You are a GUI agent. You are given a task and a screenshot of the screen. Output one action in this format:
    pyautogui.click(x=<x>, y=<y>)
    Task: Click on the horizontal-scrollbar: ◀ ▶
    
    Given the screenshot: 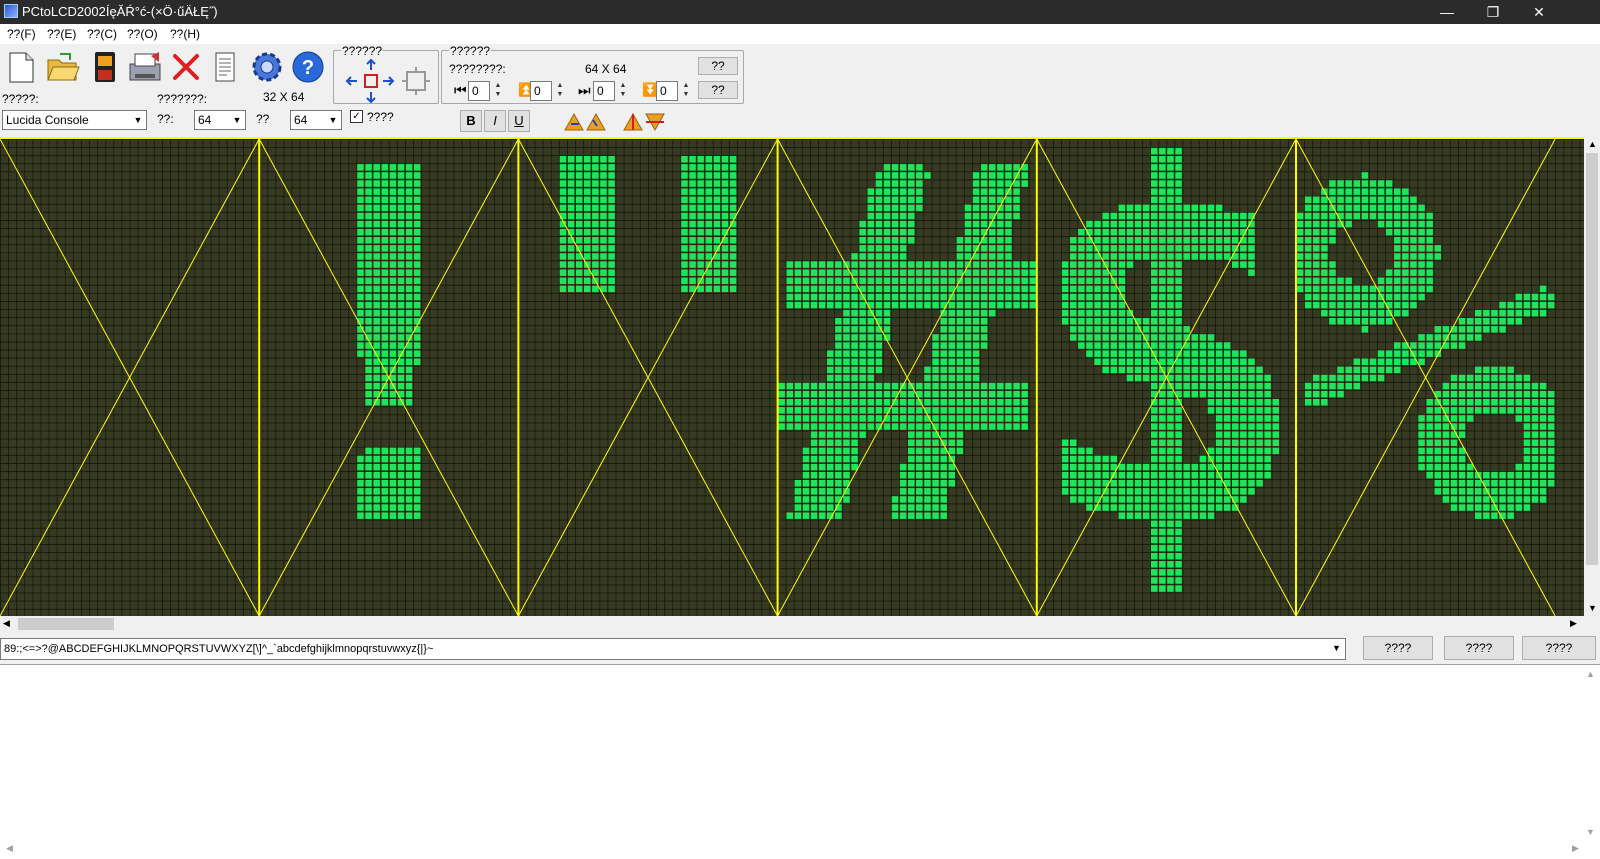 What is the action you would take?
    pyautogui.click(x=792, y=624)
    